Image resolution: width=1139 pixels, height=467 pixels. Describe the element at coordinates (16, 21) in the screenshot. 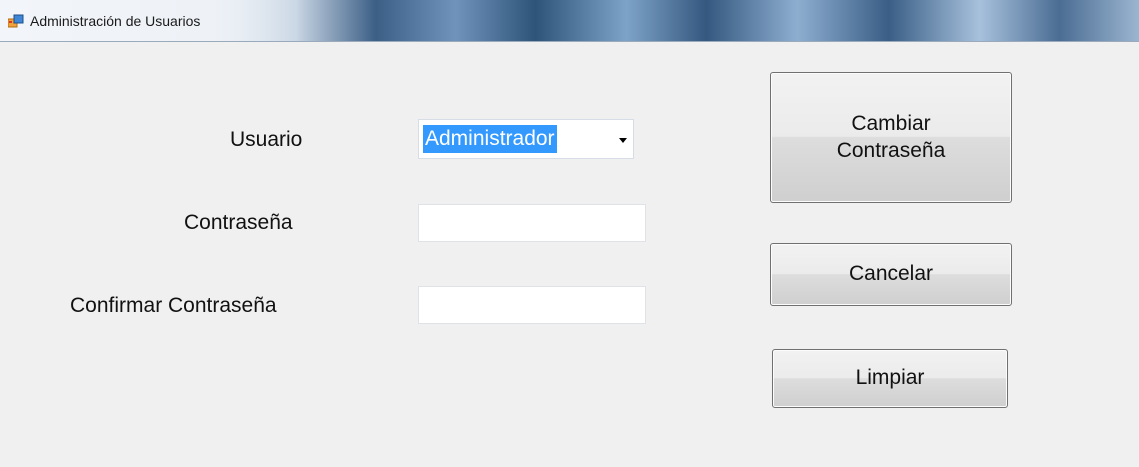

I see `windows-form-icon` at that location.